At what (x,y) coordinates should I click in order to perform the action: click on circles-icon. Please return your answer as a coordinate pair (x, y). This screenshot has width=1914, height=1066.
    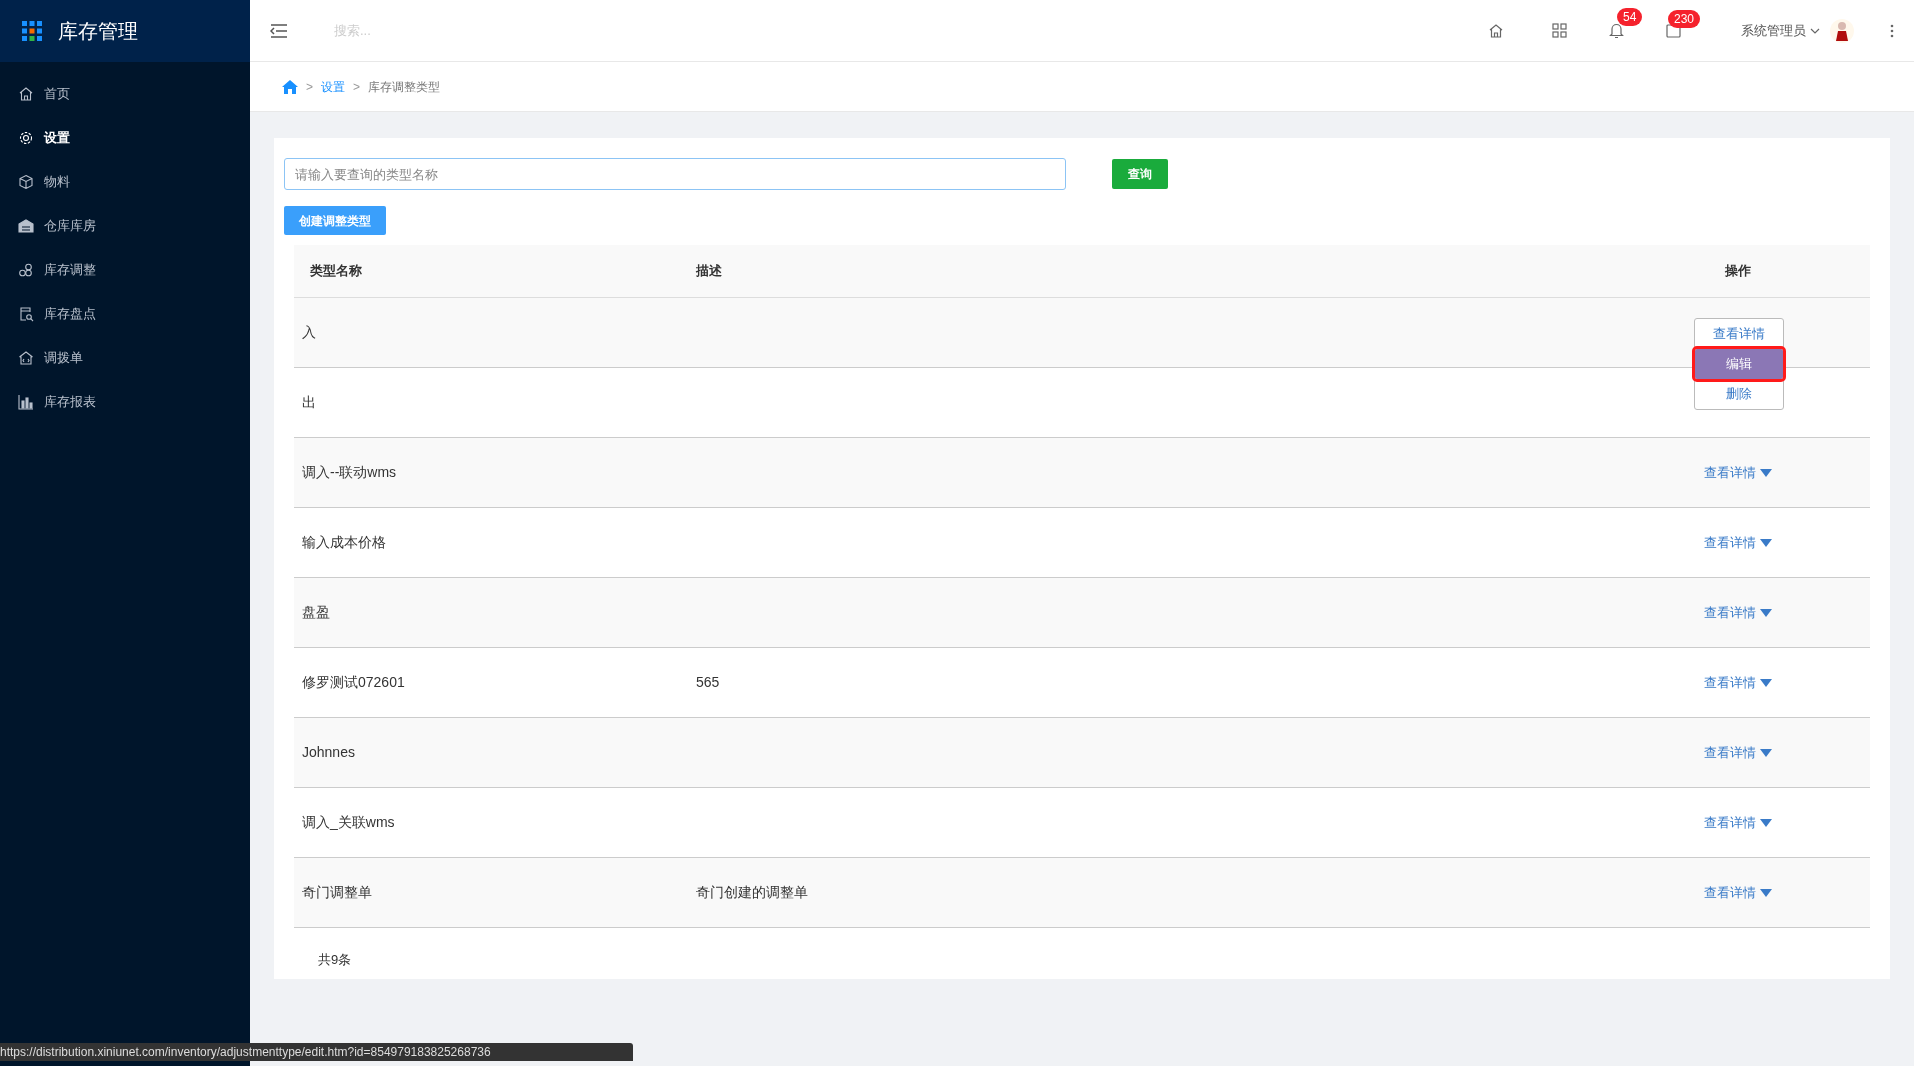
    Looking at the image, I should click on (26, 270).